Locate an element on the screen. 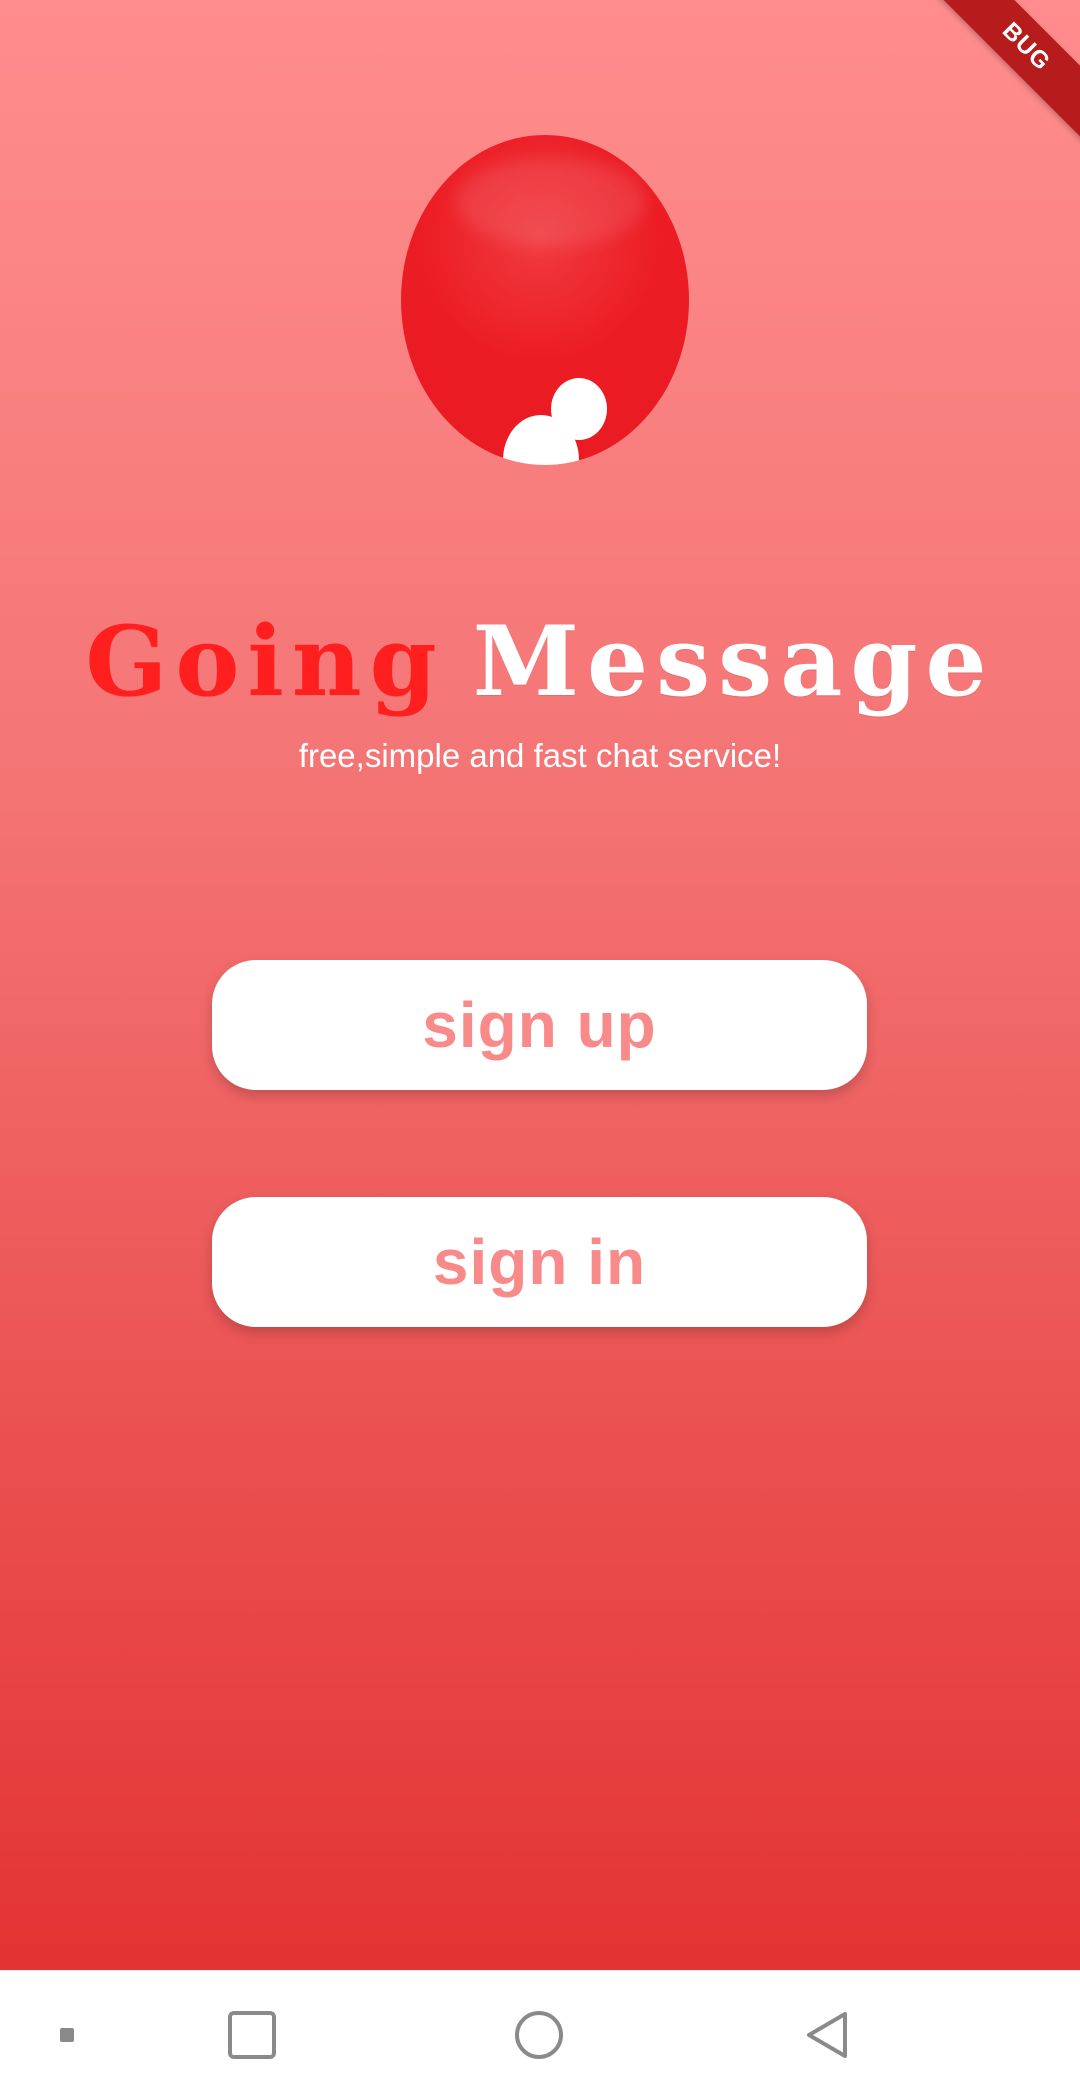 The height and width of the screenshot is (2098, 1080). chat-person-logo-icon is located at coordinates (545, 300).